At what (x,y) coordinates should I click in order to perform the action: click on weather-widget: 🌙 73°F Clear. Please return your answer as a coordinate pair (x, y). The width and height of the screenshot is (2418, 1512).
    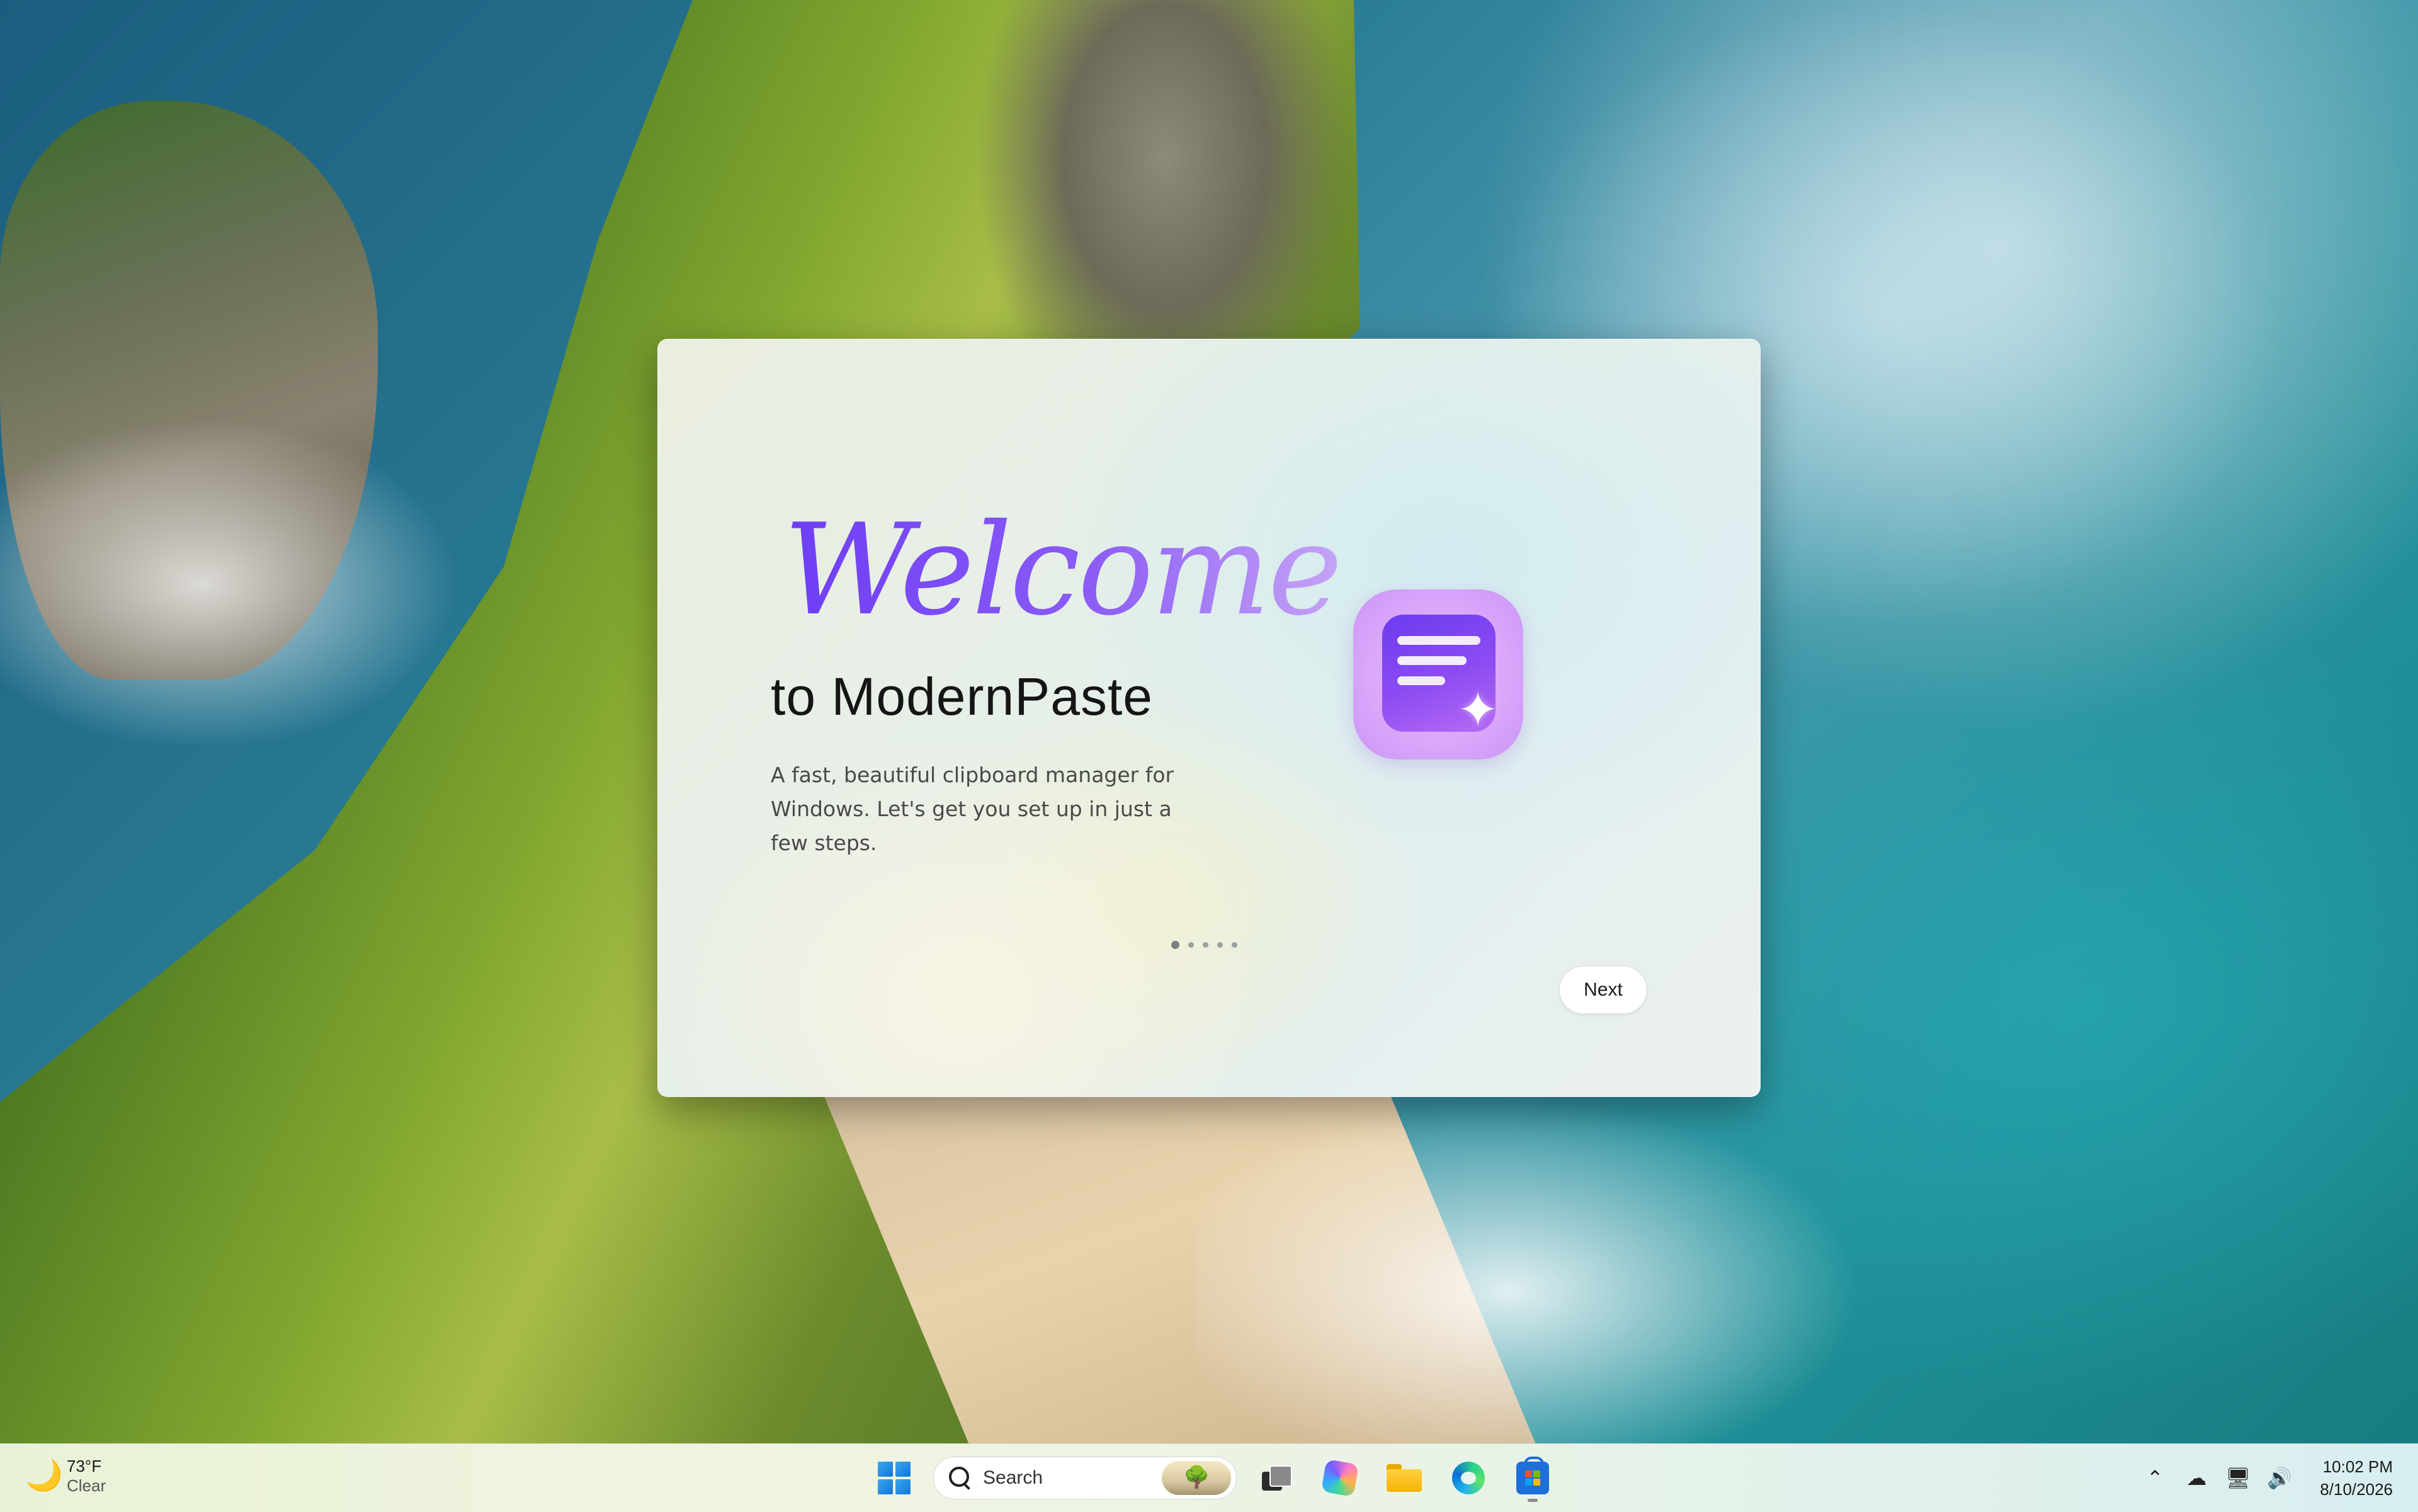
    Looking at the image, I should click on (65, 1476).